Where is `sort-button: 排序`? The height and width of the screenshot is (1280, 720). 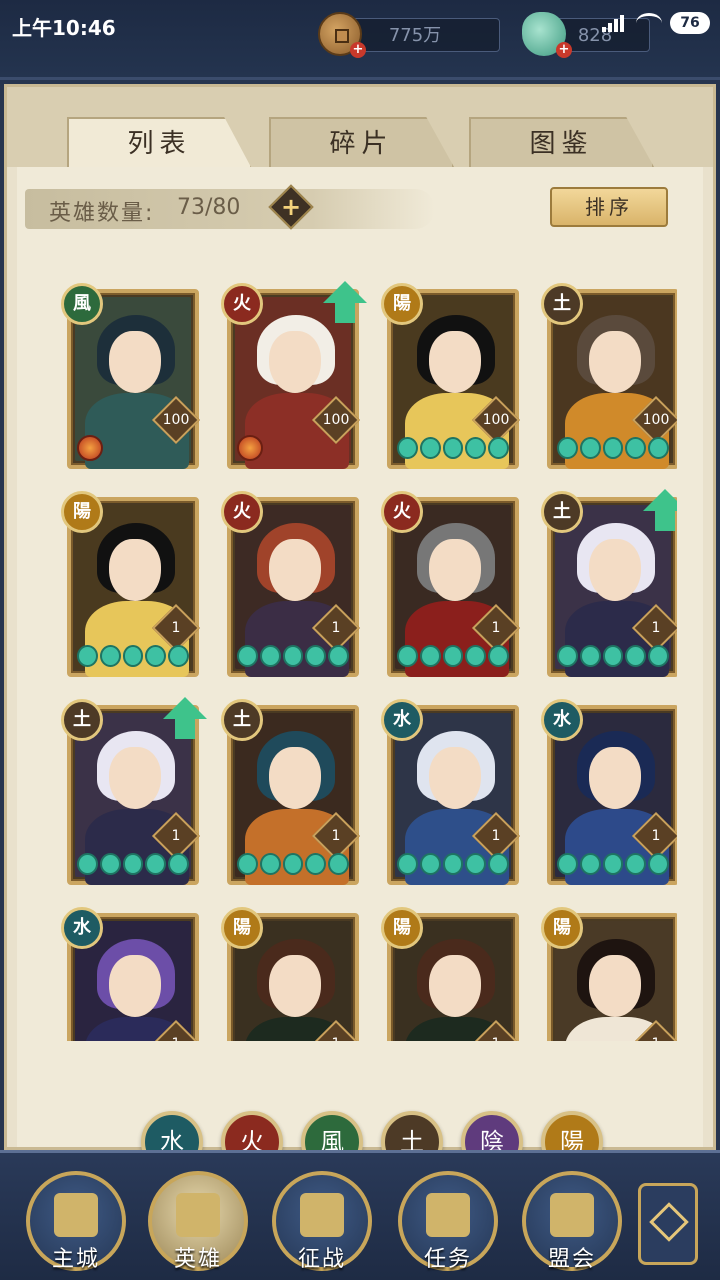
sort-button: 排序 is located at coordinates (609, 207).